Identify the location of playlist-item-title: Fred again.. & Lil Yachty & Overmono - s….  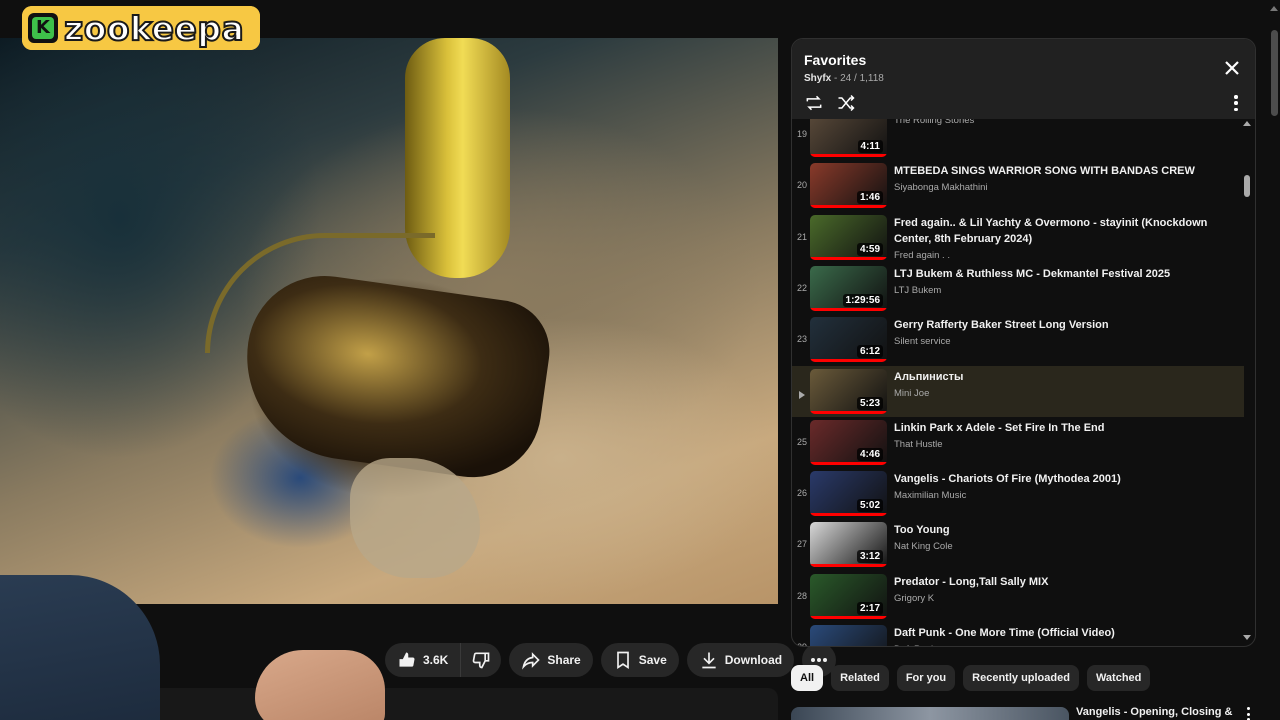
(1063, 231).